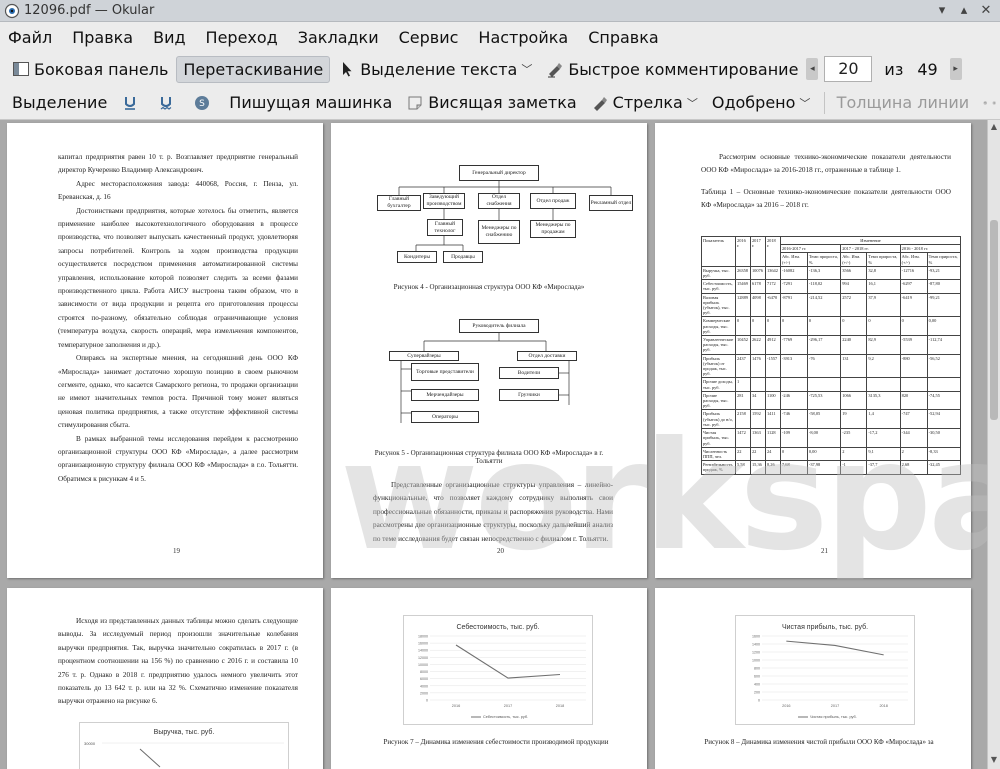 This screenshot has height=769, width=1000. What do you see at coordinates (913, 286) in the screenshot?
I see `table-cell: -6297` at bounding box center [913, 286].